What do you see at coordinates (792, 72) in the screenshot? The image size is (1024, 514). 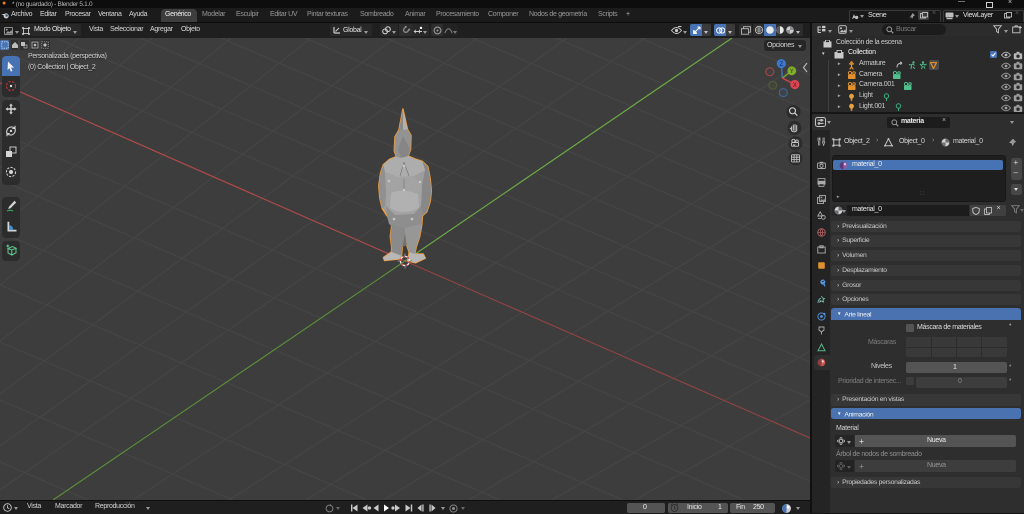 I see `svg-text: Y` at bounding box center [792, 72].